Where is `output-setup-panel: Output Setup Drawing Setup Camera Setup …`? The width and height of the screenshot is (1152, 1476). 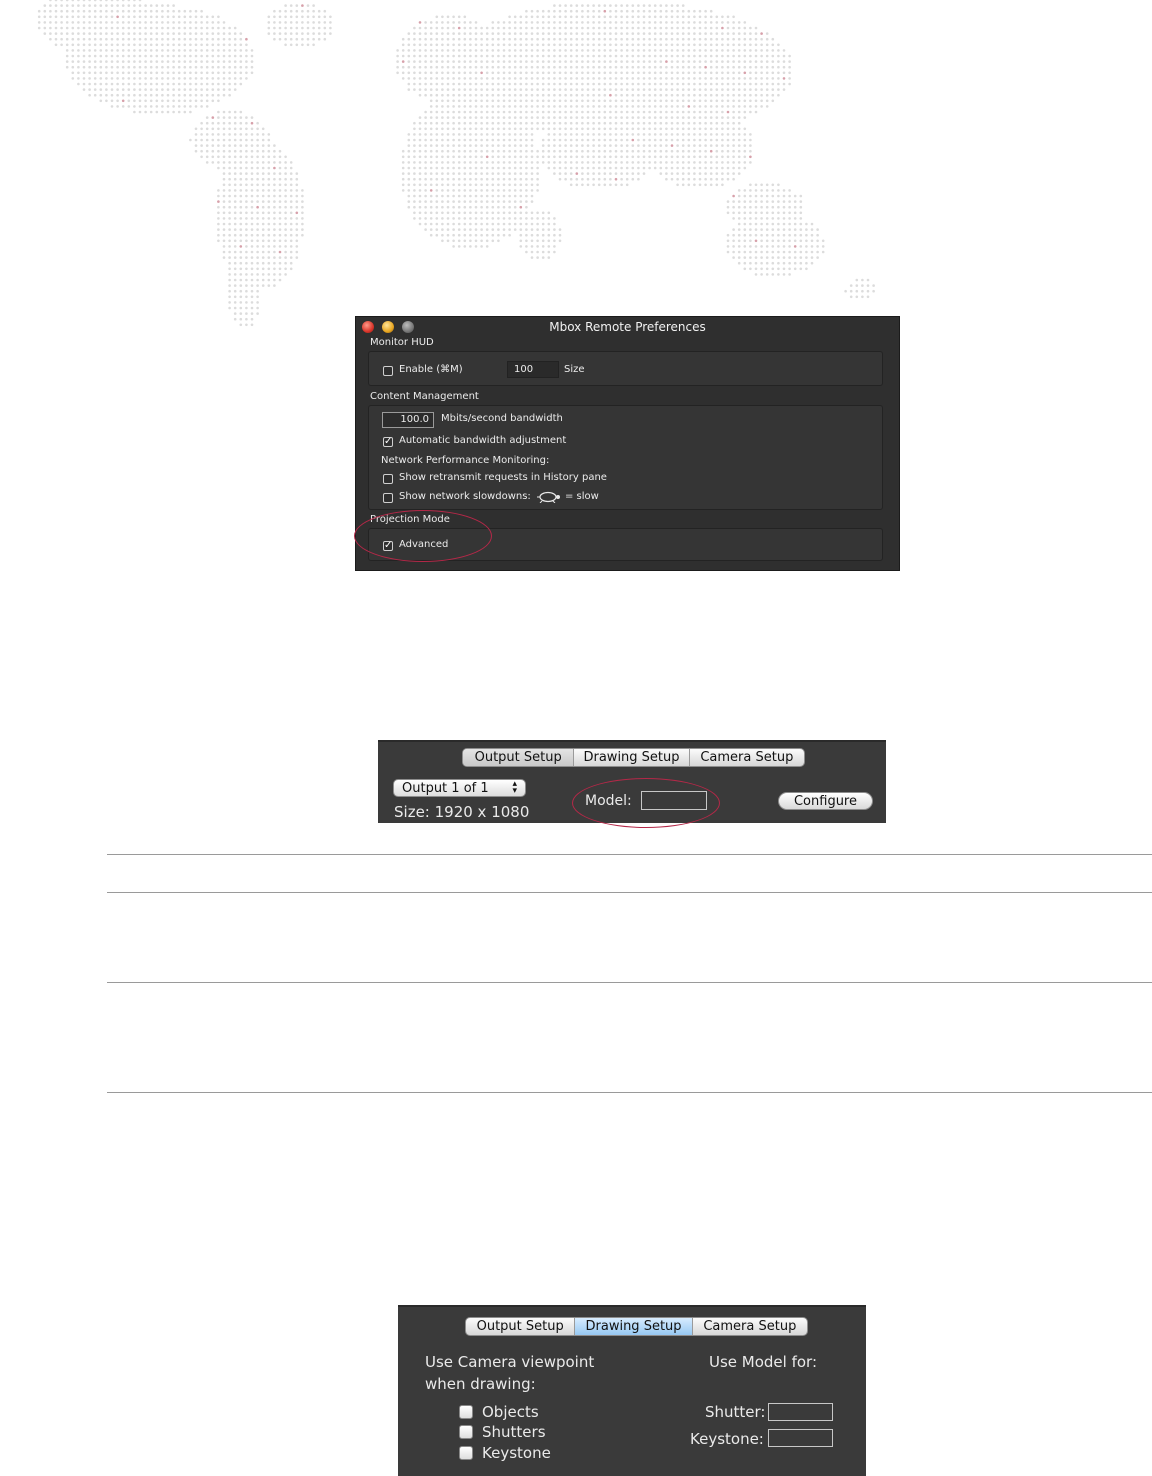
output-setup-panel: Output Setup Drawing Setup Camera Setup … is located at coordinates (632, 784).